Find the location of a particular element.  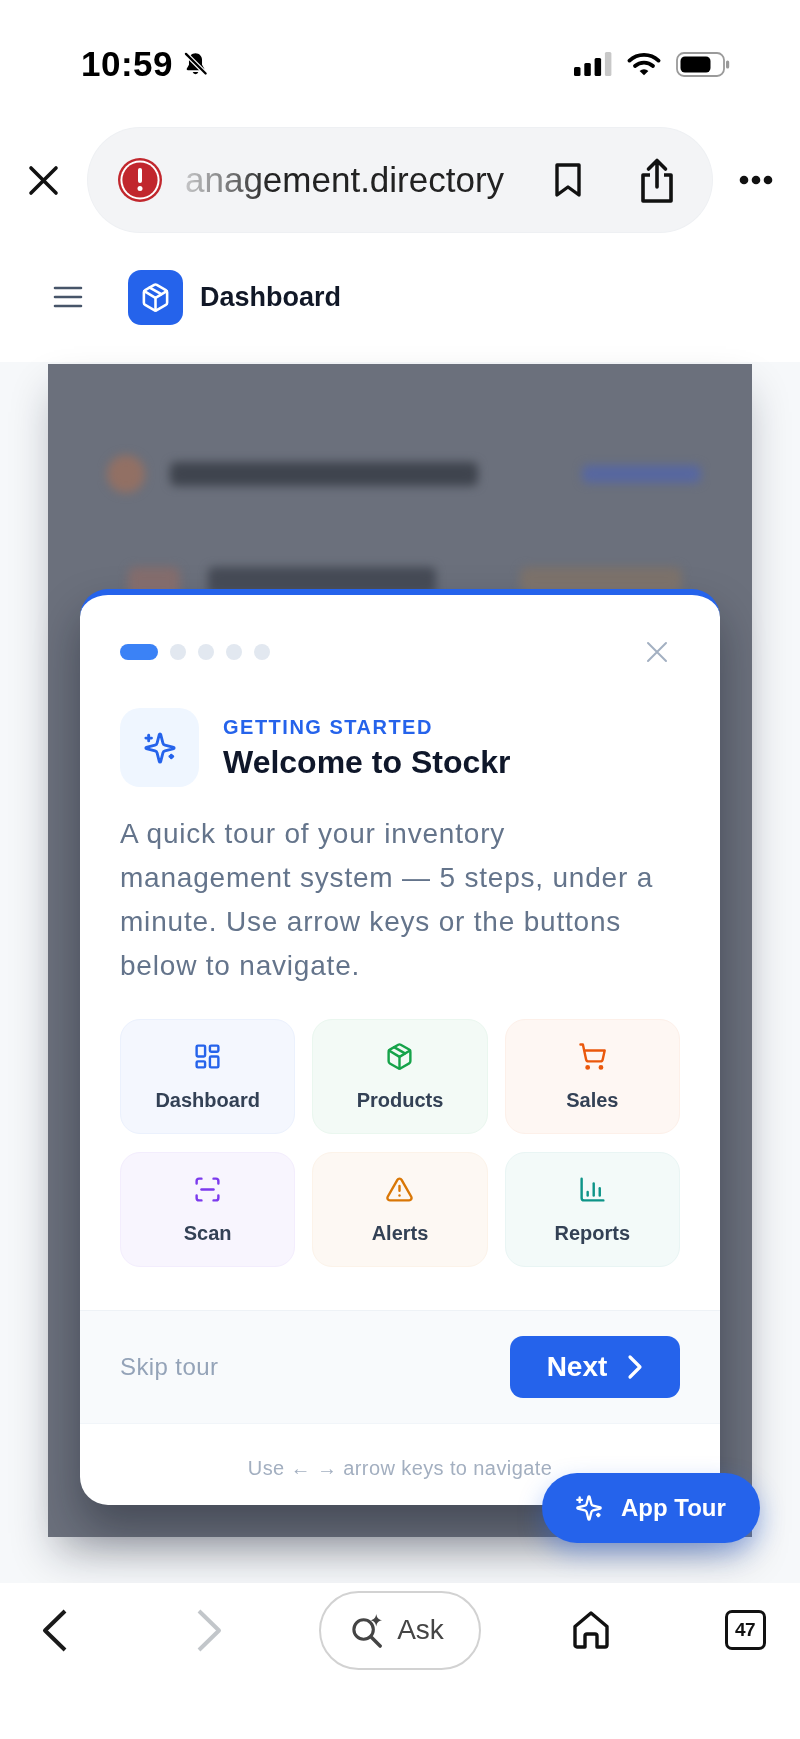

back-icon is located at coordinates (55, 1630).